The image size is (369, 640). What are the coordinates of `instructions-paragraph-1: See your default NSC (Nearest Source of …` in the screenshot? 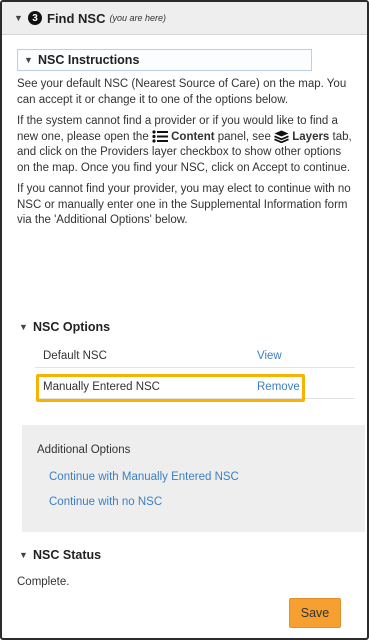 It's located at (182, 92).